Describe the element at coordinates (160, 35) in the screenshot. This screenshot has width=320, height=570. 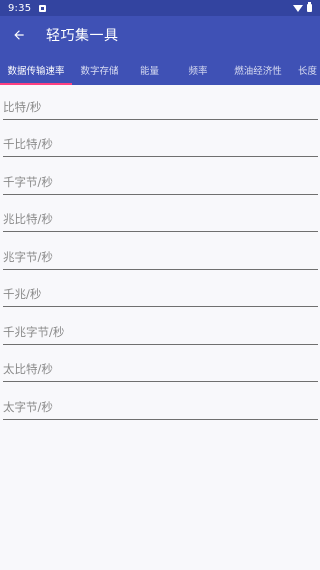
I see `app-bar: 轻巧集一具` at that location.